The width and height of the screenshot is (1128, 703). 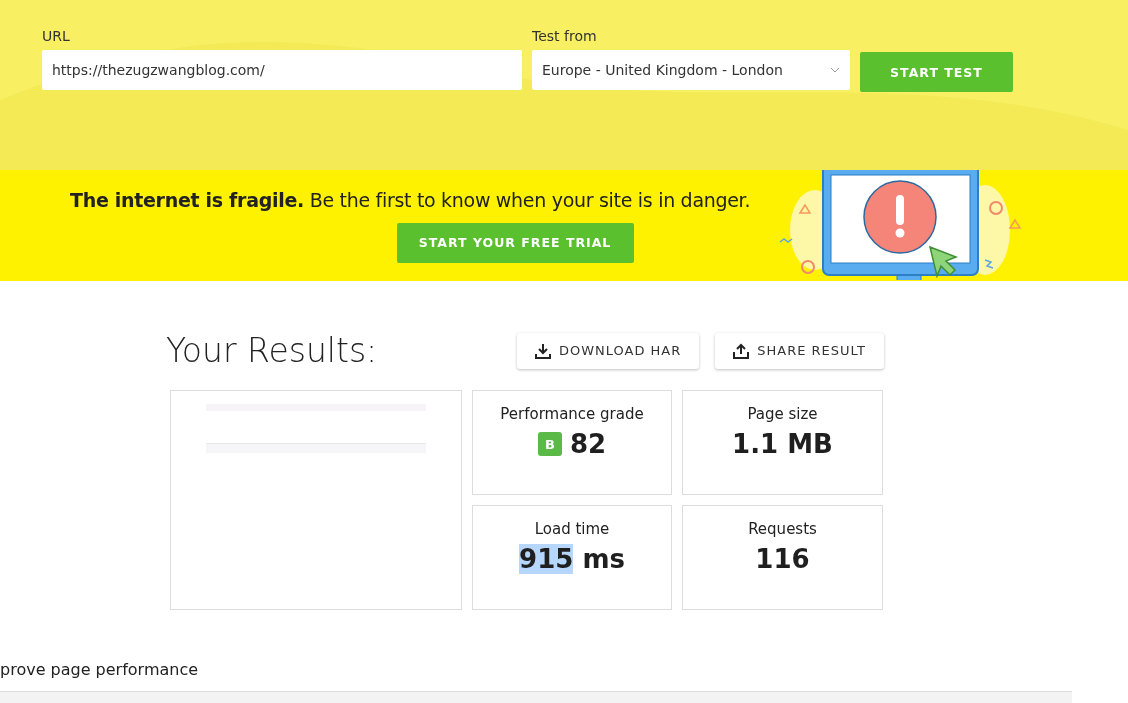 I want to click on stat-value: 116, so click(x=782, y=559).